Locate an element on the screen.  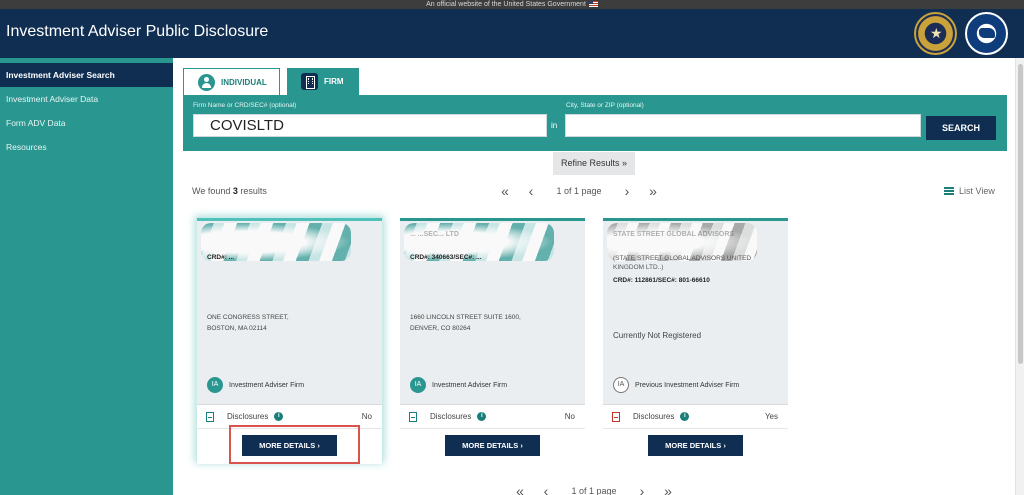
tab-firm-label: FIRM is located at coordinates (334, 81).